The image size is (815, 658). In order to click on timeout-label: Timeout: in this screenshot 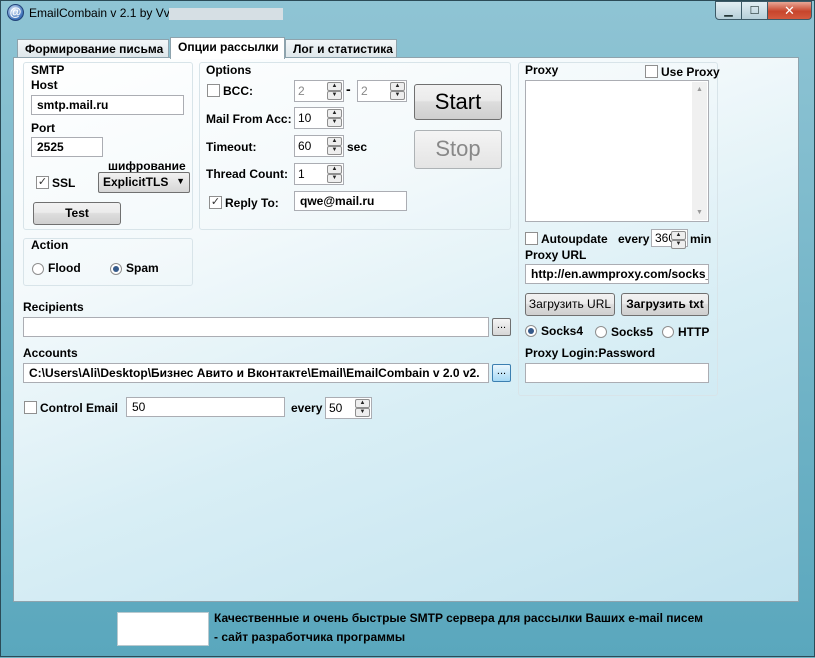, I will do `click(231, 147)`.